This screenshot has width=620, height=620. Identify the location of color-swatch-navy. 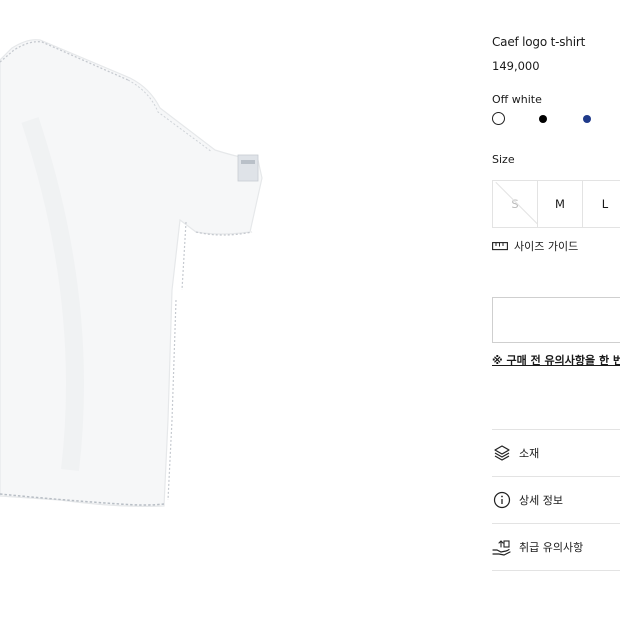
(587, 119).